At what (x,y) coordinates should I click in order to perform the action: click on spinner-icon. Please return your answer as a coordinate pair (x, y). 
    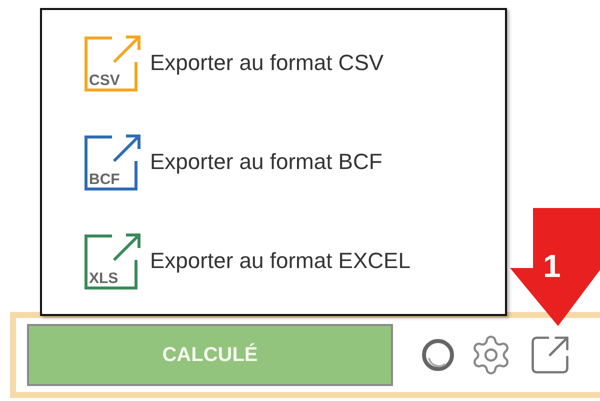
    Looking at the image, I should click on (438, 355).